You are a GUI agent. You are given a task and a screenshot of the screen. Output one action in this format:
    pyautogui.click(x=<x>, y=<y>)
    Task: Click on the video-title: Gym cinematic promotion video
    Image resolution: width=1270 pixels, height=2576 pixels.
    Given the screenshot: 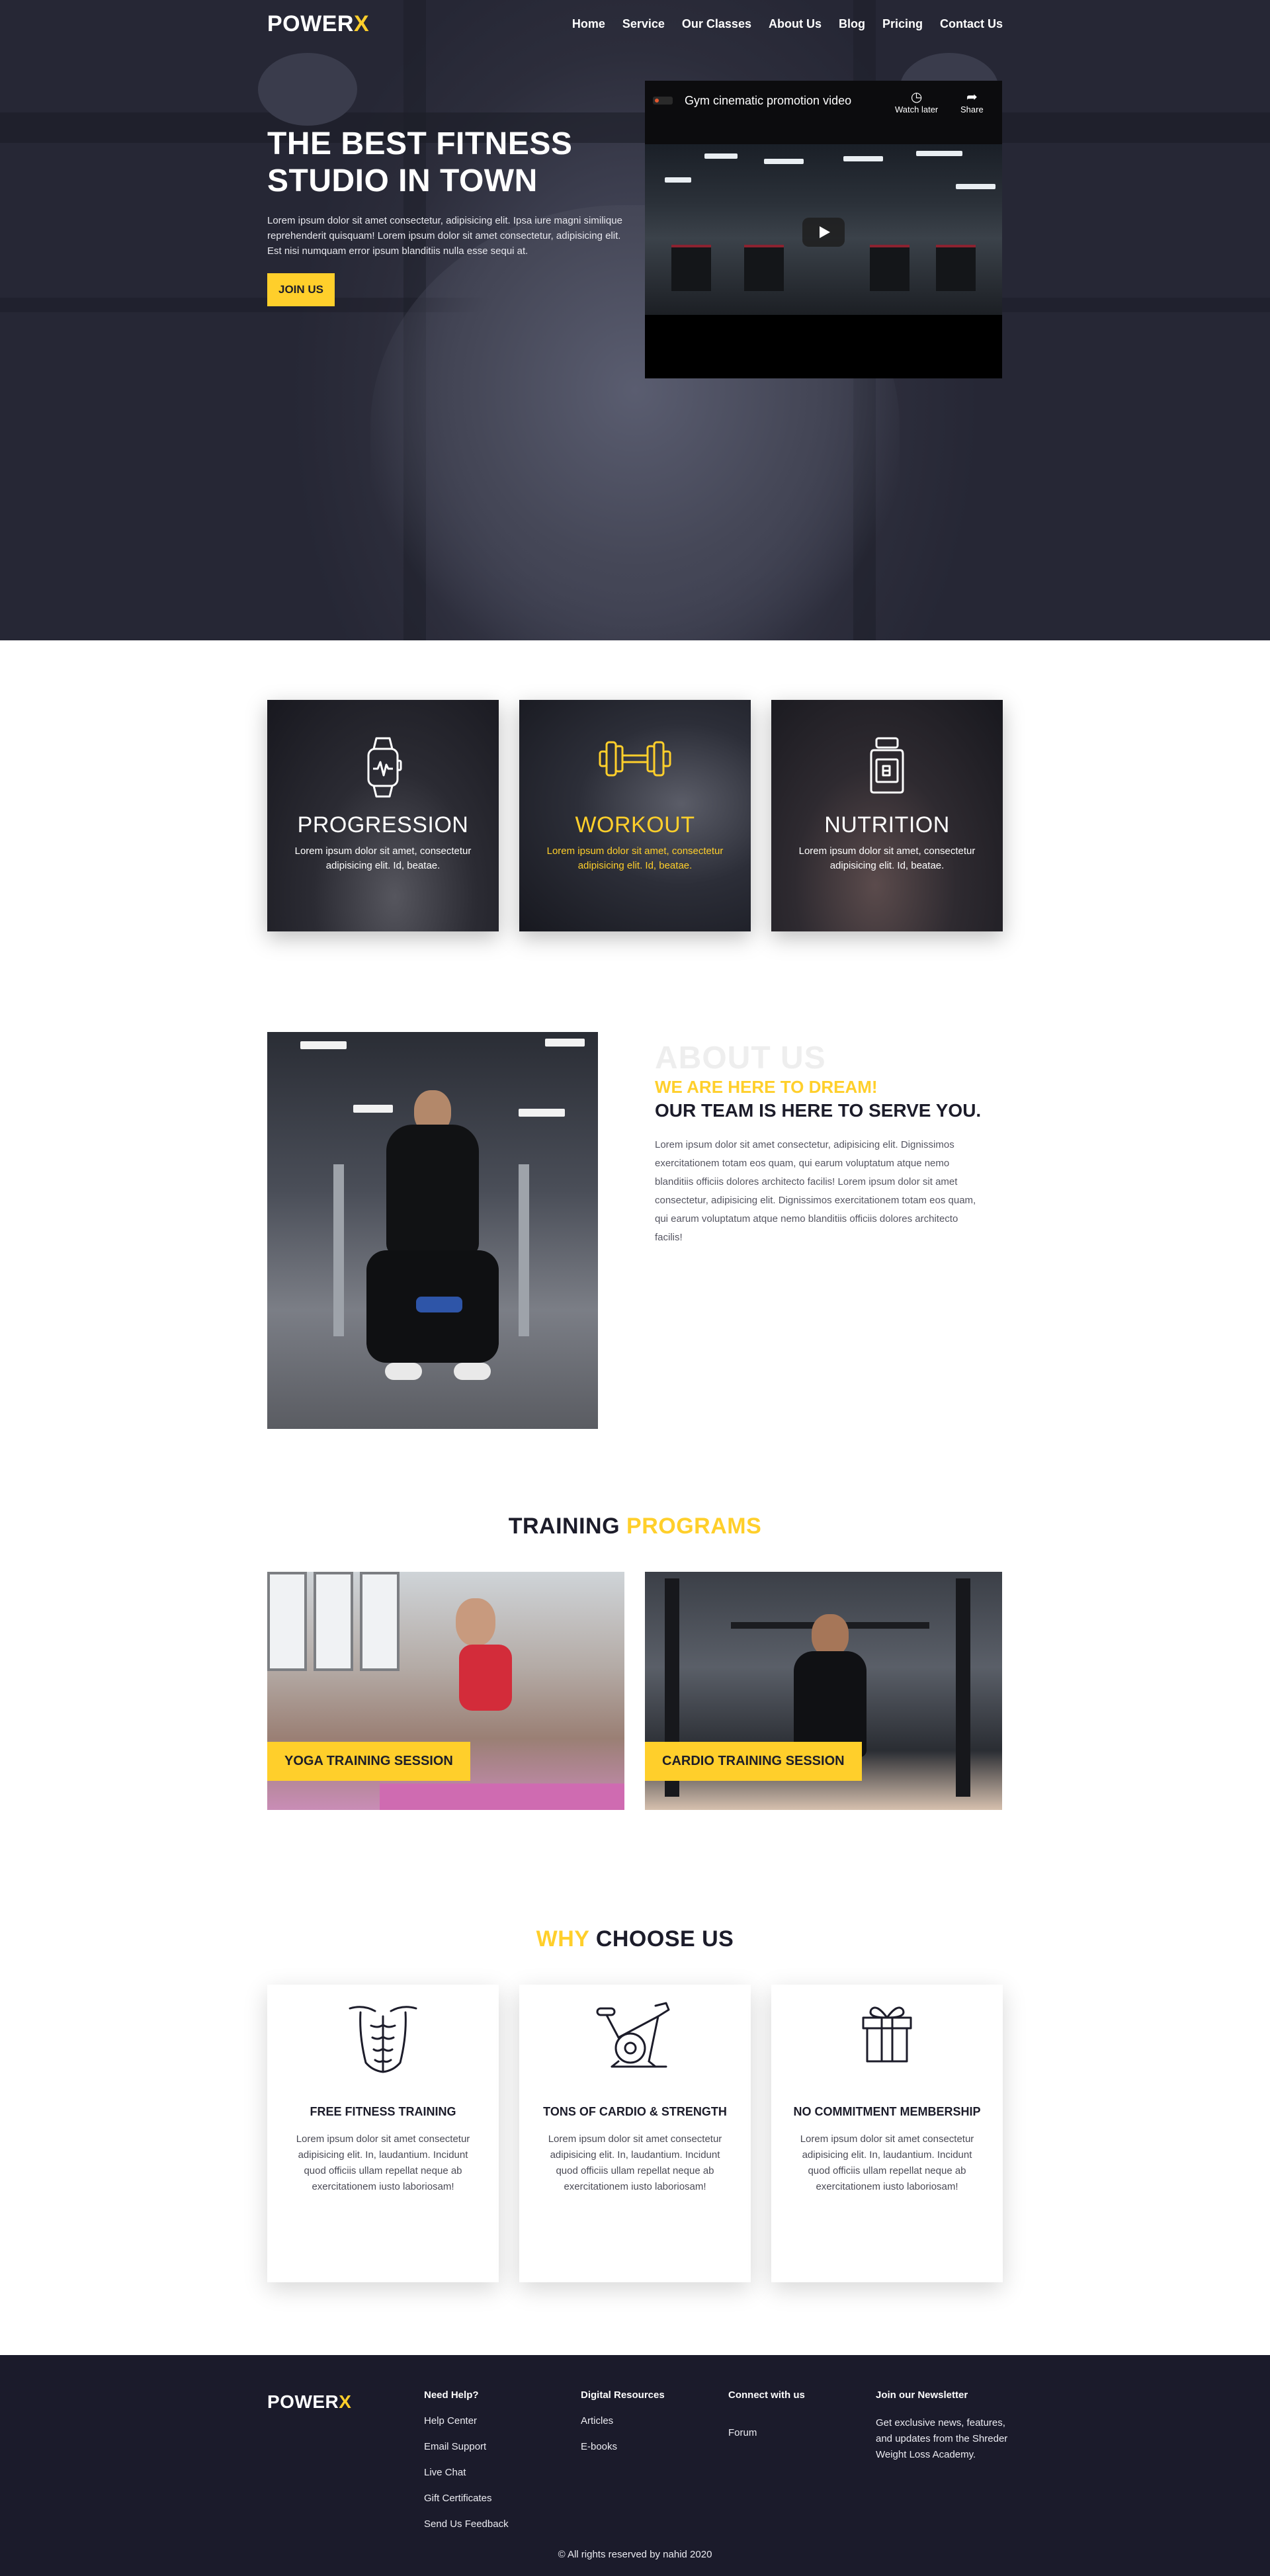 What is the action you would take?
    pyautogui.click(x=768, y=101)
    